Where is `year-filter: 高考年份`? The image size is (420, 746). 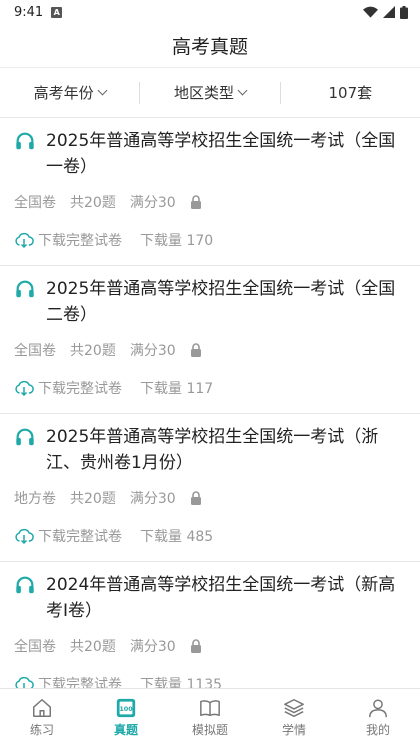
year-filter: 高考年份 is located at coordinates (69, 93).